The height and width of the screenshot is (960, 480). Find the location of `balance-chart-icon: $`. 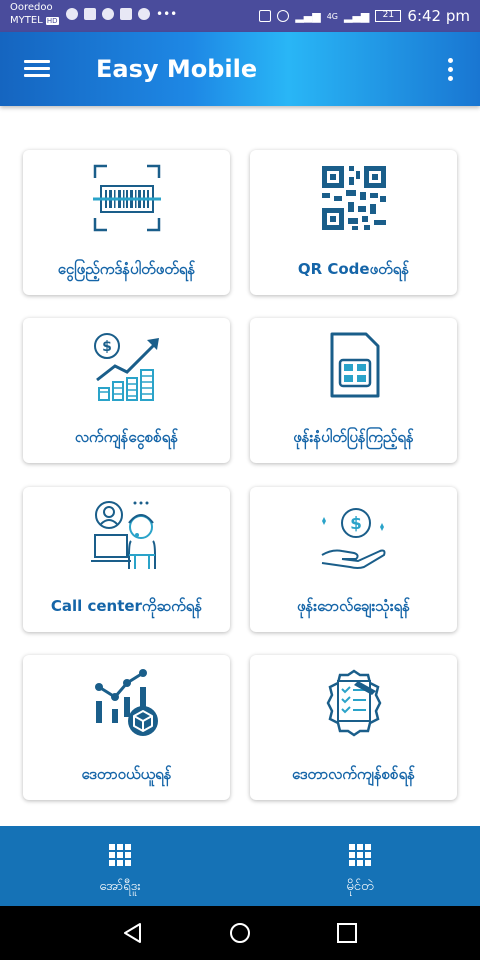

balance-chart-icon: $ is located at coordinates (126, 367).